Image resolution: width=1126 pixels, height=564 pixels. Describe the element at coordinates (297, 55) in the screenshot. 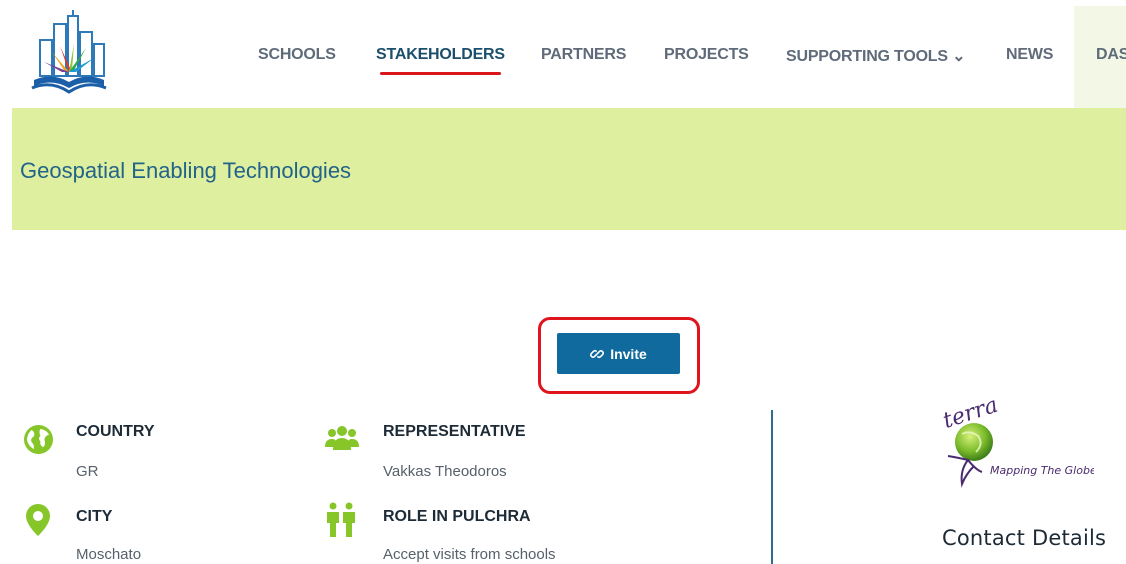

I see `nav-schools: SCHOOLS` at that location.